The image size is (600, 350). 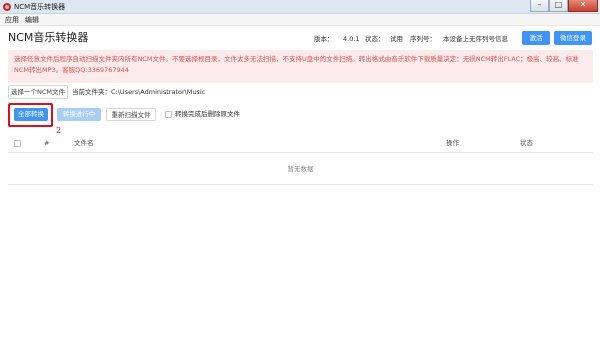 What do you see at coordinates (158, 92) in the screenshot?
I see `current-folder-path: C:\Users\Administrator\Music` at bounding box center [158, 92].